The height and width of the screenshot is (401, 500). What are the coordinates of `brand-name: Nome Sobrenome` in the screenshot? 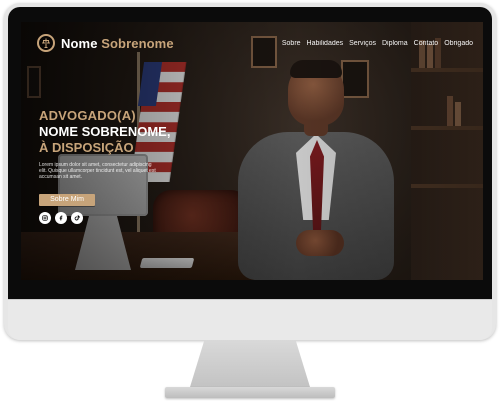 It's located at (117, 43).